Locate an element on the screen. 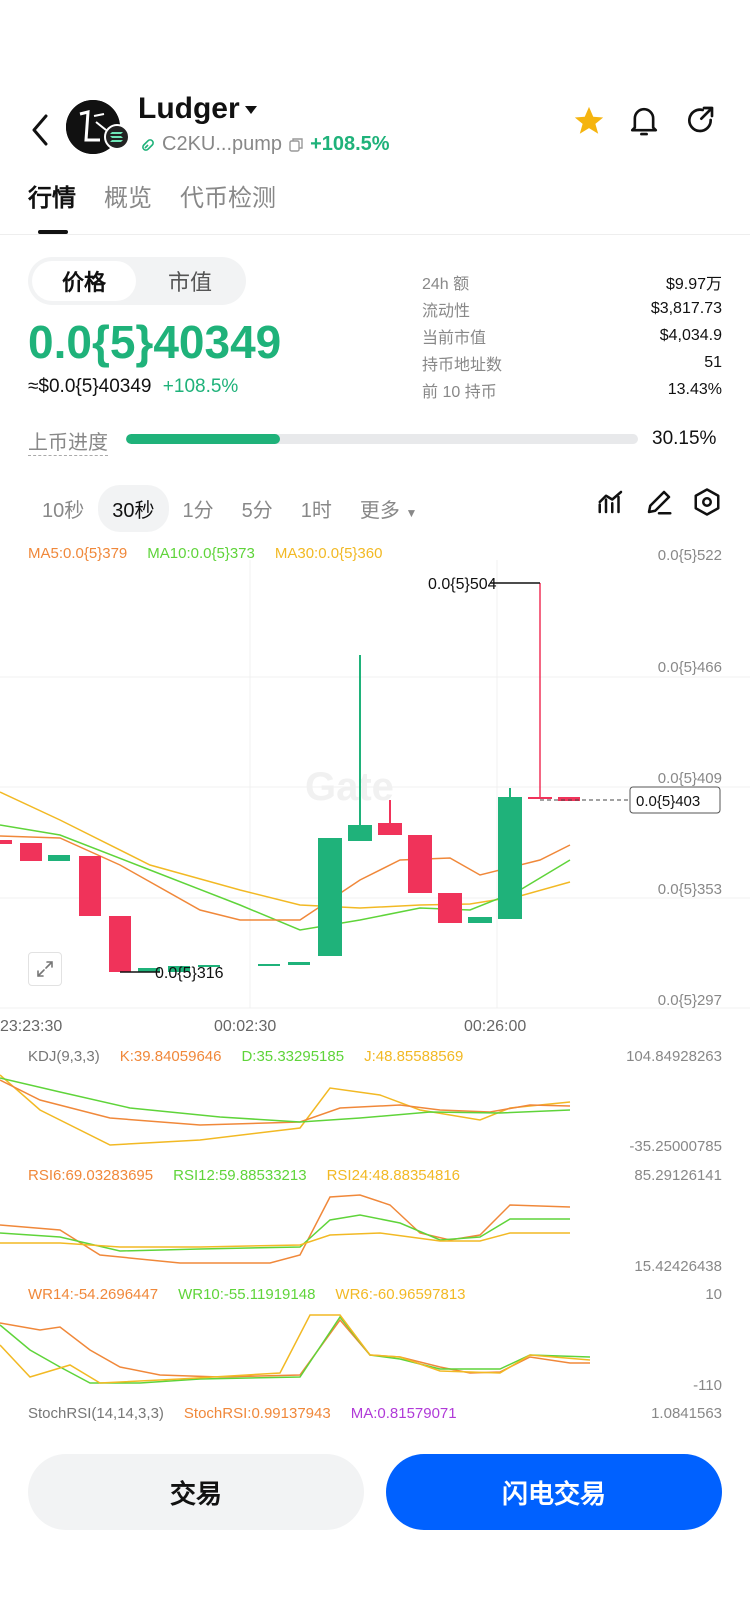  stat-row: 当前市值 $4,034.9 is located at coordinates (572, 335).